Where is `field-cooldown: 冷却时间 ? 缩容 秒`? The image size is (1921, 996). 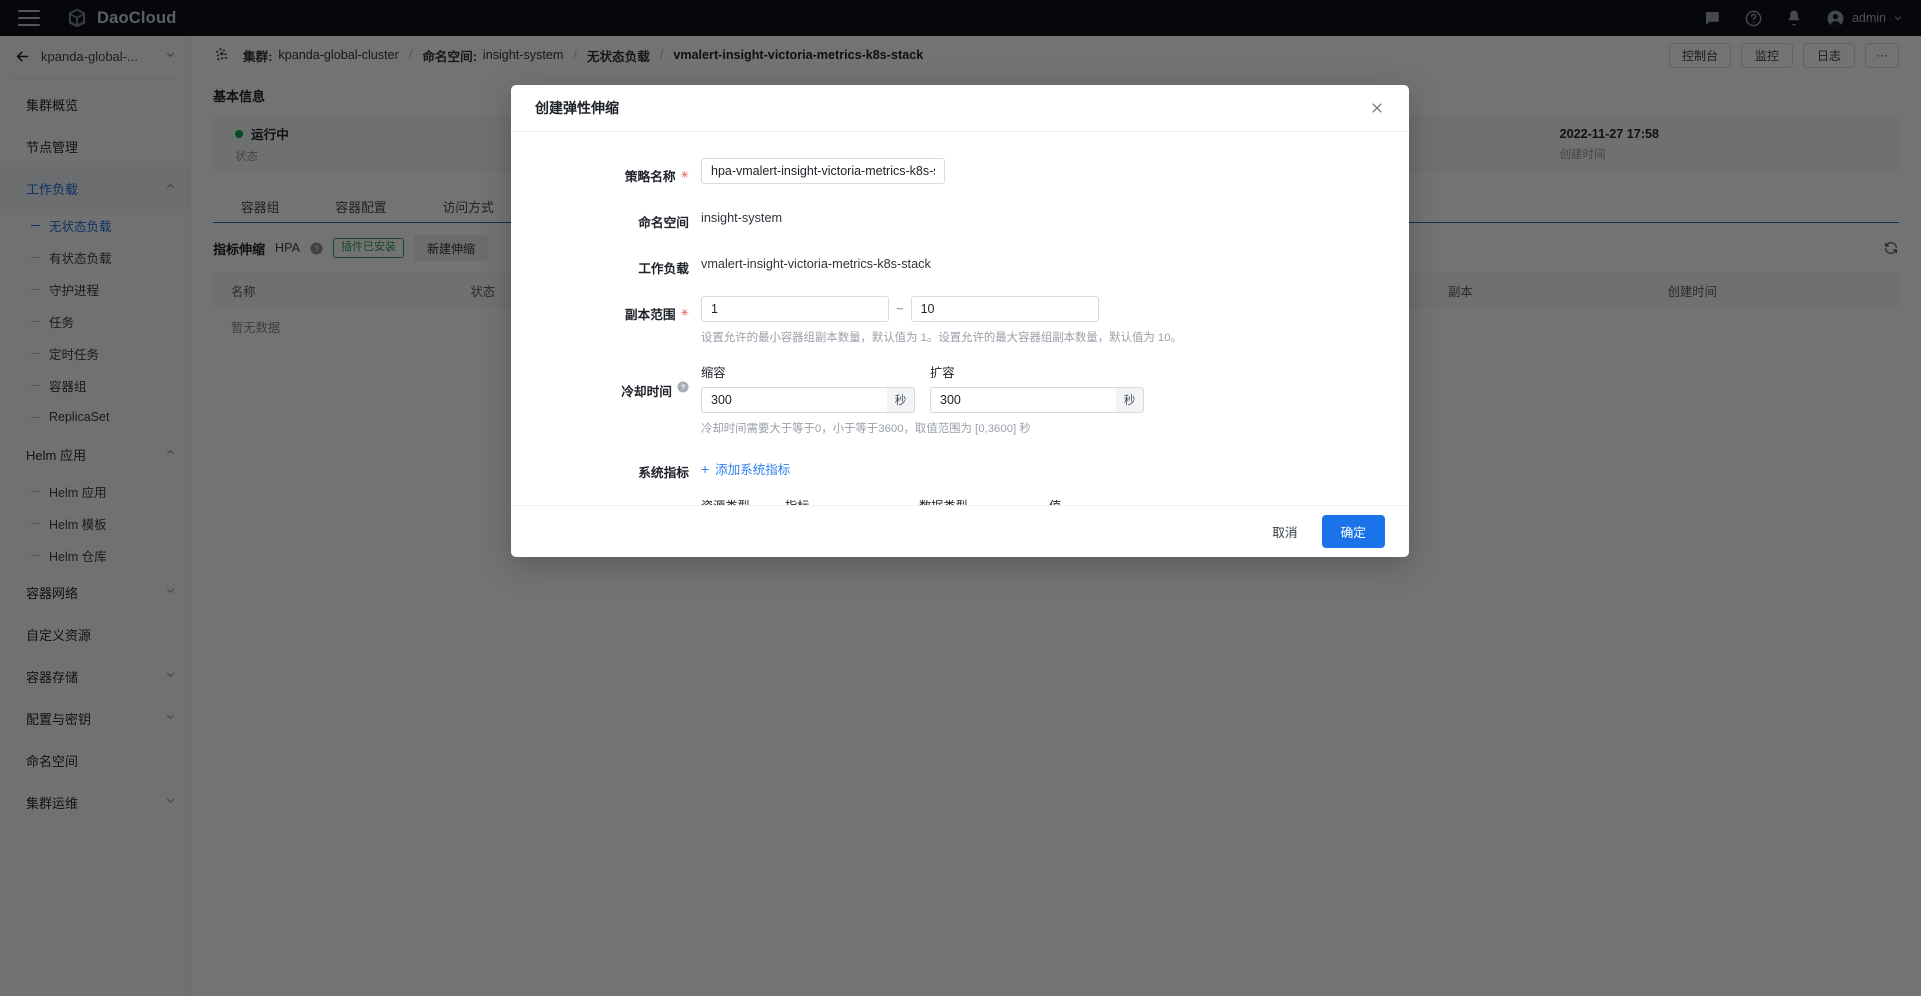
field-cooldown: 冷却时间 ? 缩容 秒 is located at coordinates (960, 399).